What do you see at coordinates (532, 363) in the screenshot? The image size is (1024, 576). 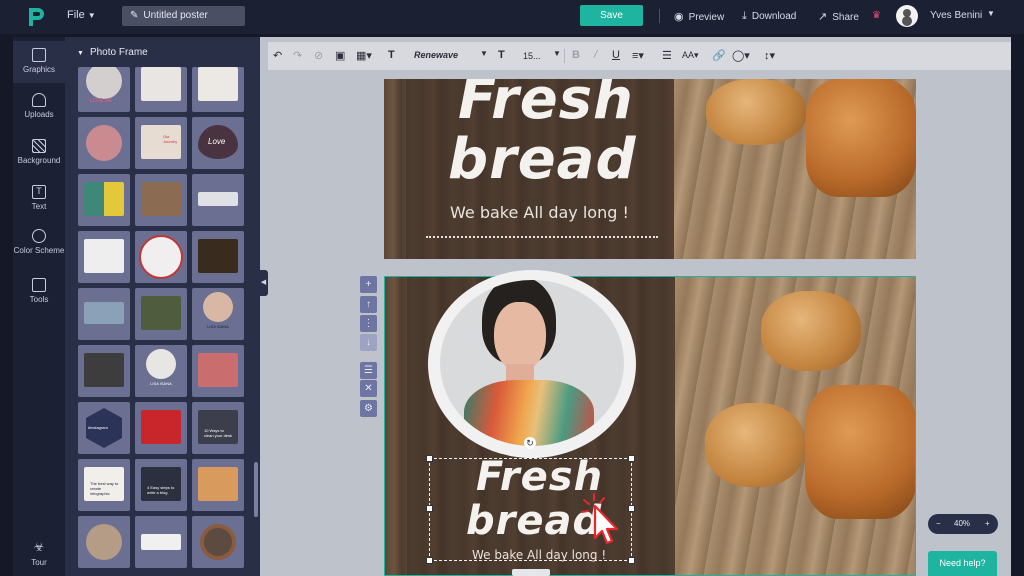 I see `portrait-photo` at bounding box center [532, 363].